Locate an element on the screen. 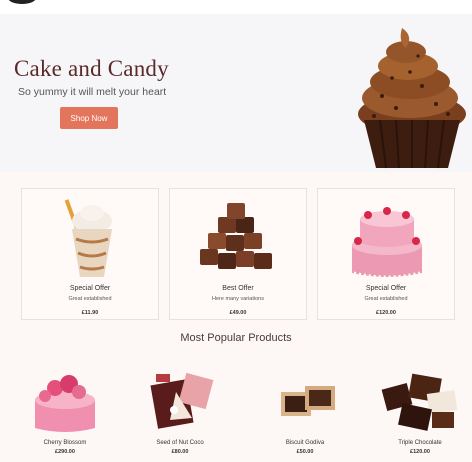  product-name: Biscuit Godiva is located at coordinates (305, 443).